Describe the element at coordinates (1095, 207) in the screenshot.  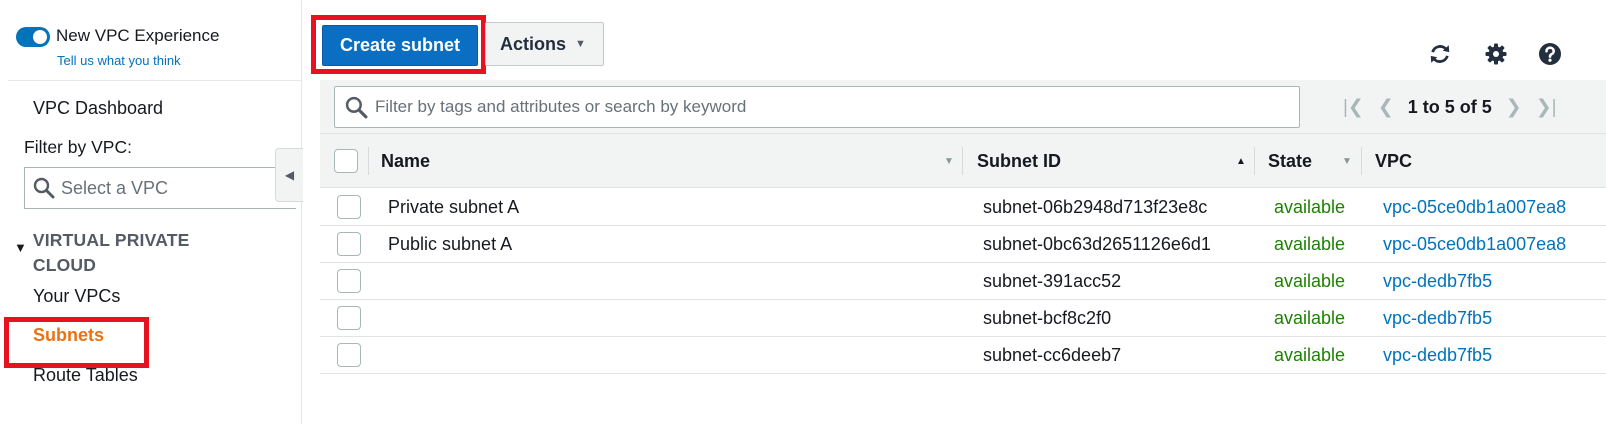
I see `cell-subnet-id: subnet-06b2948d713f23e8c` at that location.